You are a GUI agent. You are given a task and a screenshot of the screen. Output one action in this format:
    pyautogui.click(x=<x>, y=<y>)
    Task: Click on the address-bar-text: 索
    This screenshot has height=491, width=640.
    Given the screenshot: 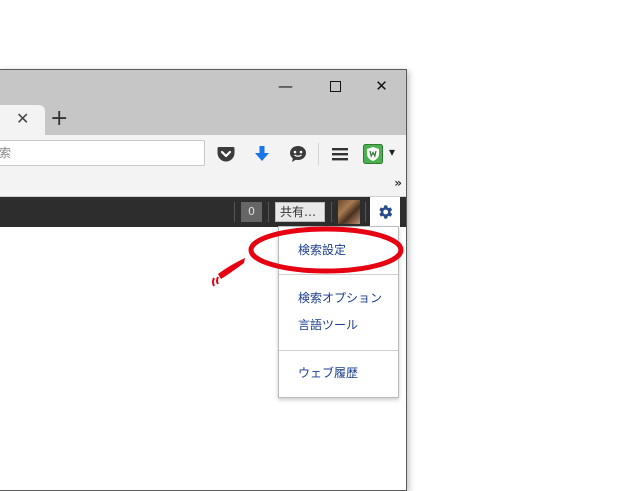 What is the action you would take?
    pyautogui.click(x=6, y=153)
    